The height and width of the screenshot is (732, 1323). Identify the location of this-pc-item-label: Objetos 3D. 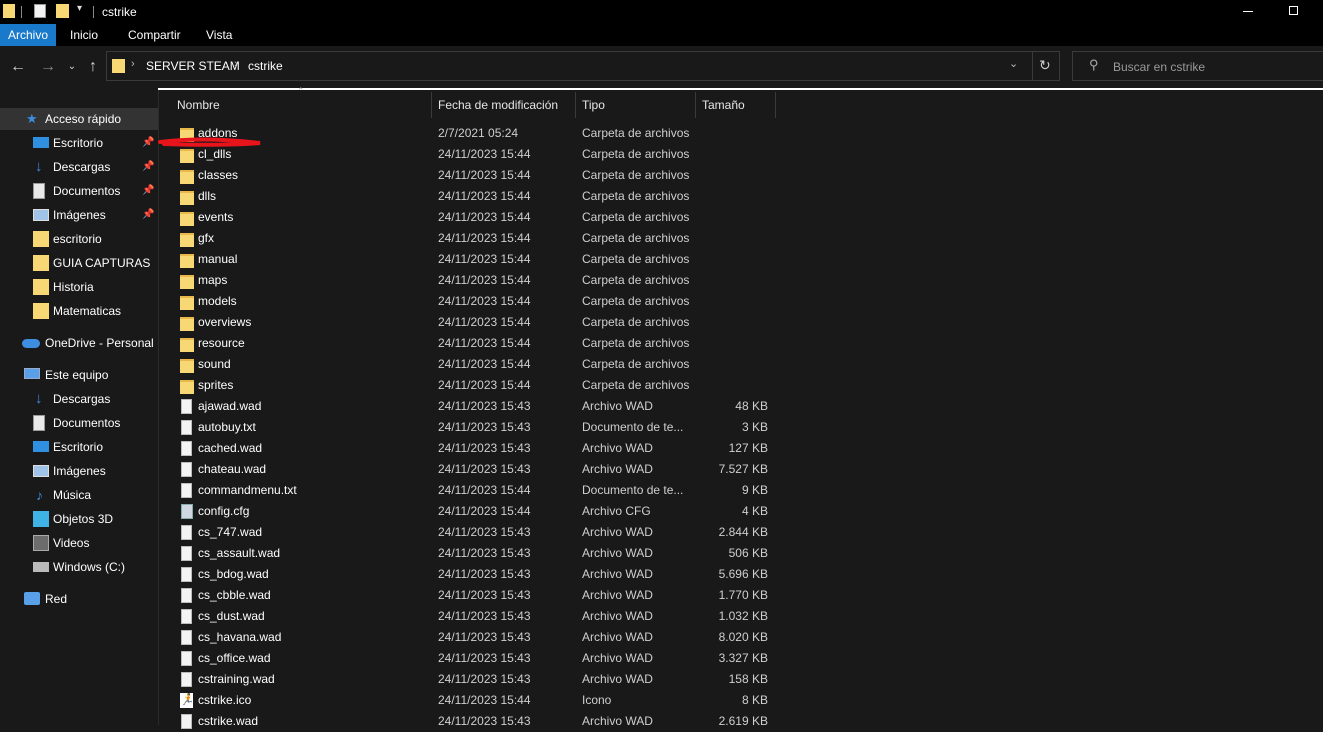
(83, 519).